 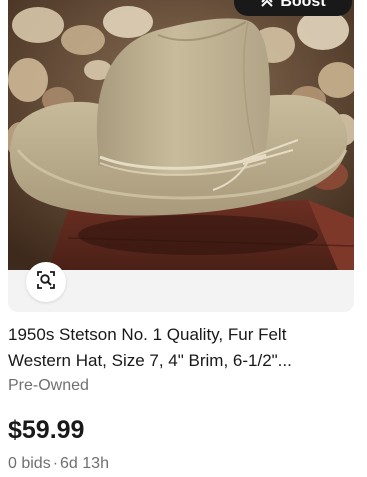 I want to click on chevron-double-up-icon, so click(x=267, y=4).